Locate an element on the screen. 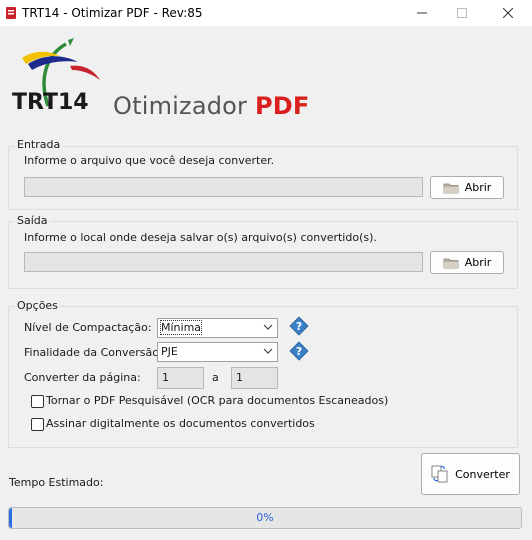  saida-open-button: Abrir is located at coordinates (467, 262).